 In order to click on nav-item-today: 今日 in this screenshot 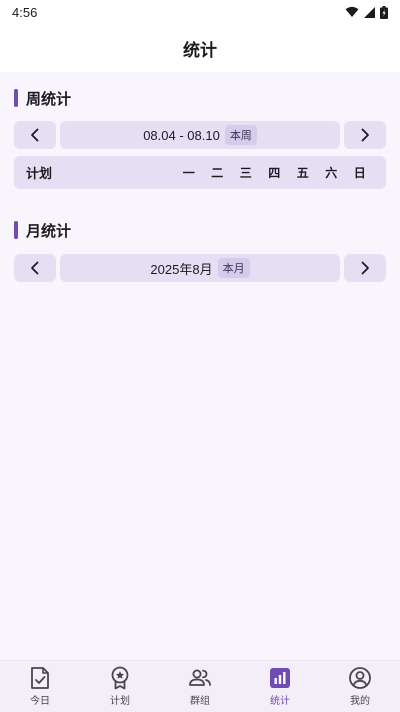, I will do `click(40, 686)`.